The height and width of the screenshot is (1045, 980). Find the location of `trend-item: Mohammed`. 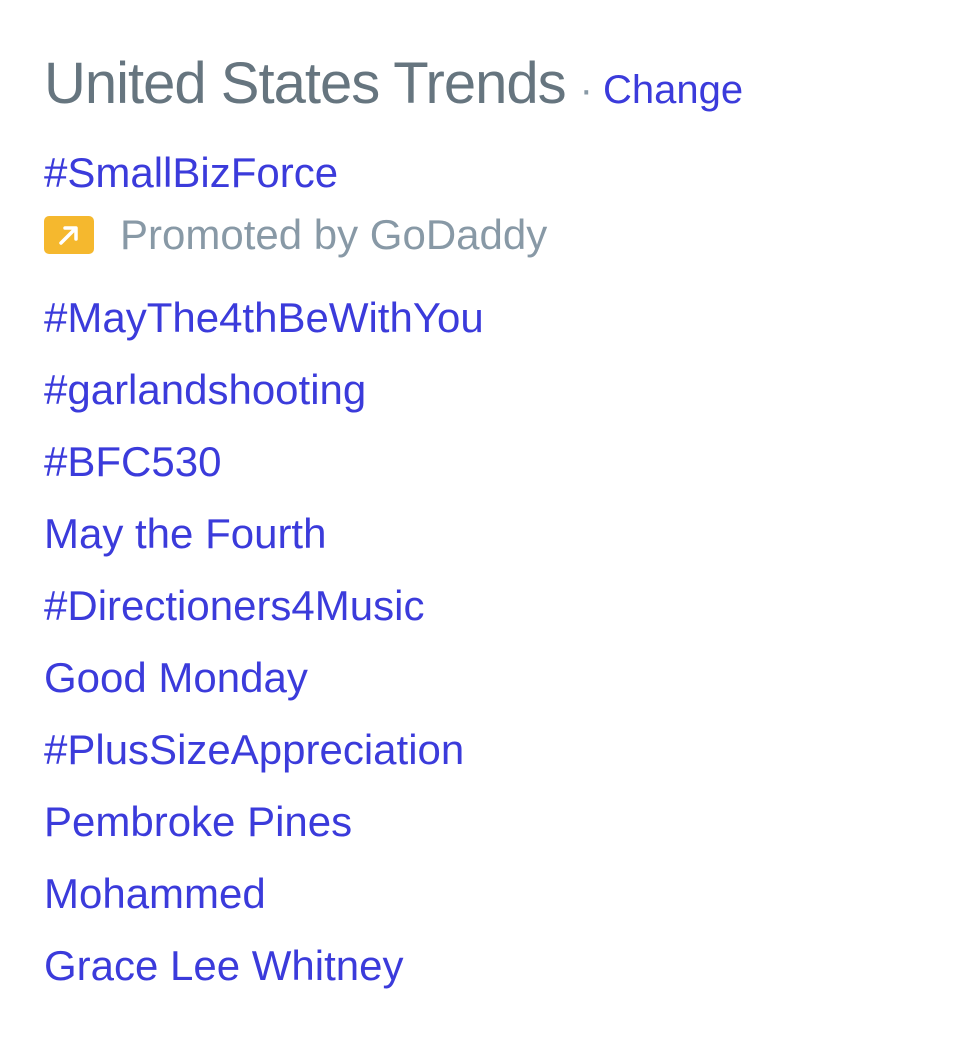

trend-item: Mohammed is located at coordinates (494, 894).